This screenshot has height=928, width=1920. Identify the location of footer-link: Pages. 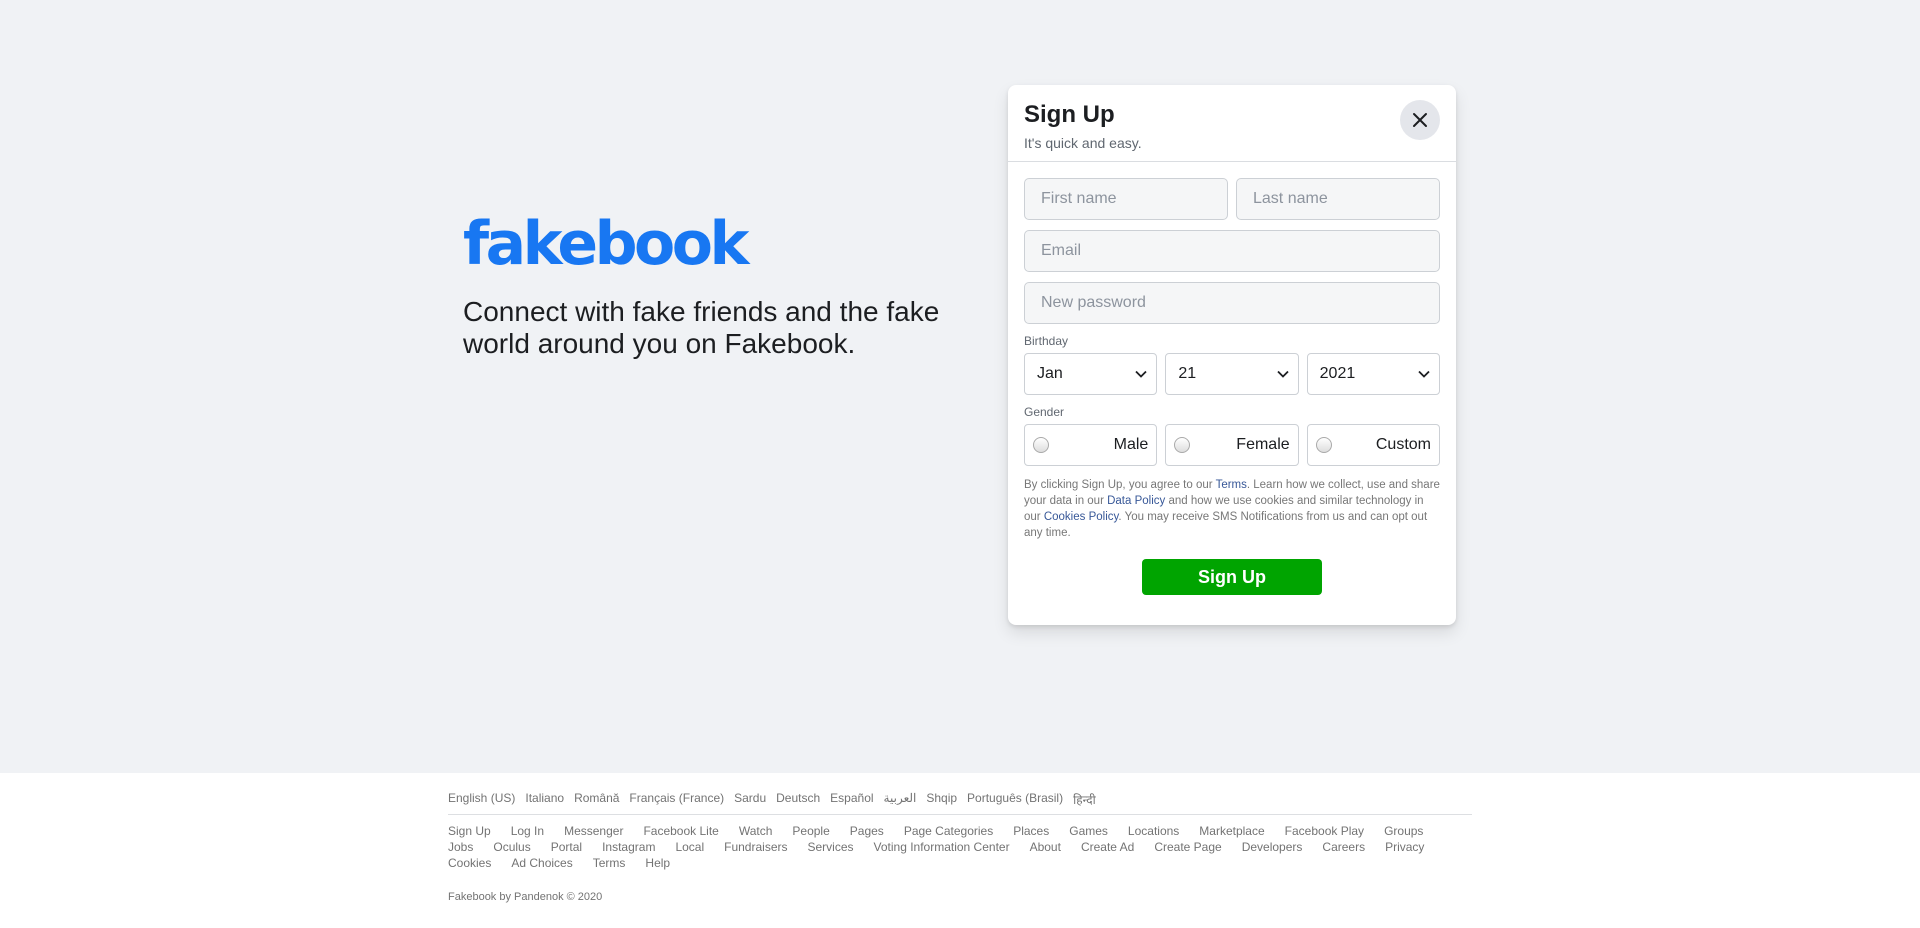
(867, 831).